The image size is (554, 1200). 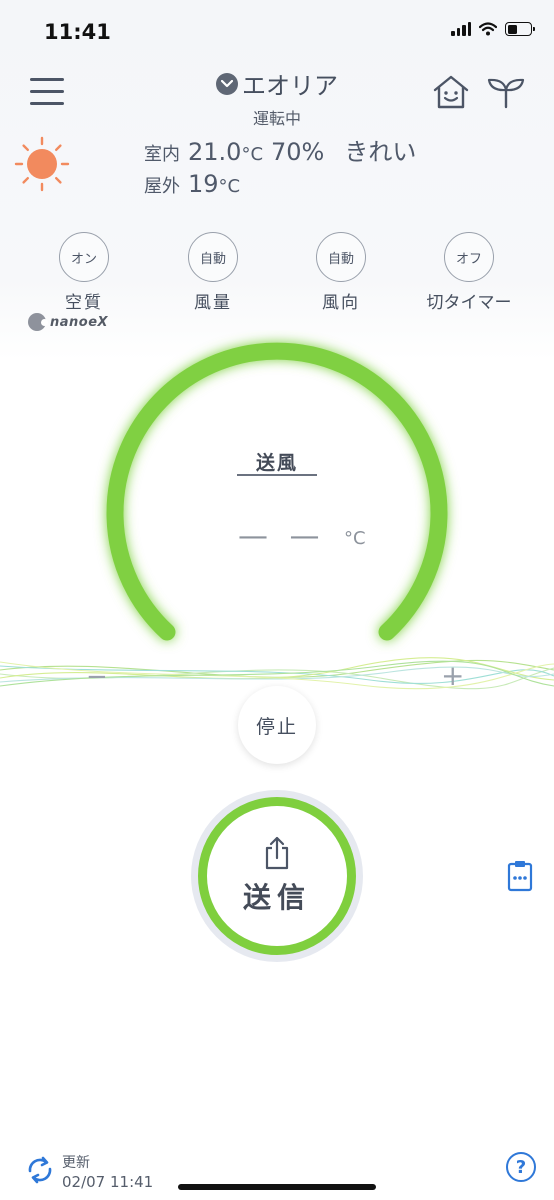 I want to click on function-fan-direction: 自動 風向, so click(x=341, y=272).